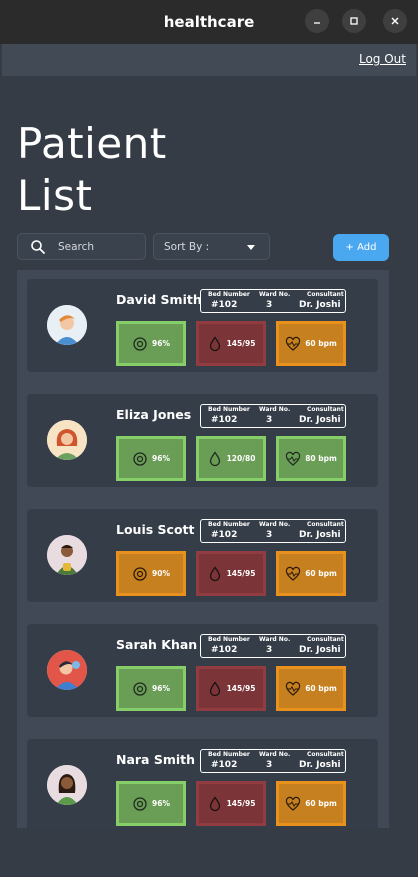 The image size is (418, 877). Describe the element at coordinates (187, 246) in the screenshot. I see `sort-label: Sort By :` at that location.